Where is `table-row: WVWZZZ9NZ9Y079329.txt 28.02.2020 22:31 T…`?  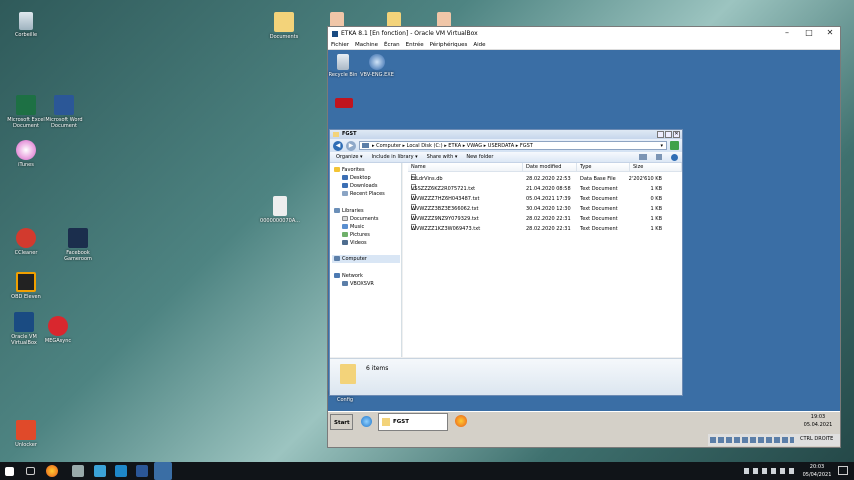
table-row: WVWZZZ9NZ9Y079329.txt 28.02.2020 22:31 T… is located at coordinates (542, 219).